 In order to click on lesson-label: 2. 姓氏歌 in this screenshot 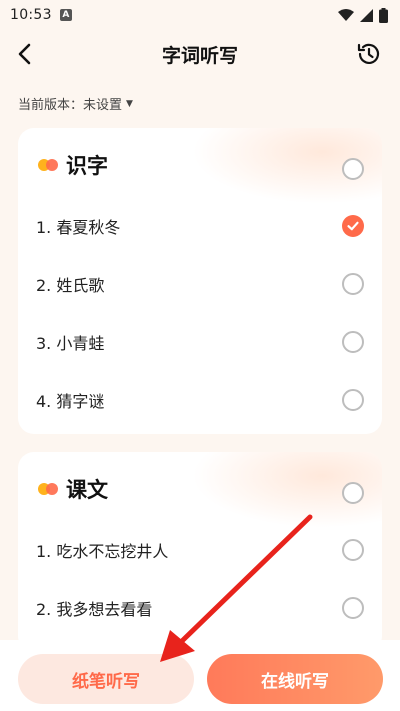, I will do `click(70, 285)`.